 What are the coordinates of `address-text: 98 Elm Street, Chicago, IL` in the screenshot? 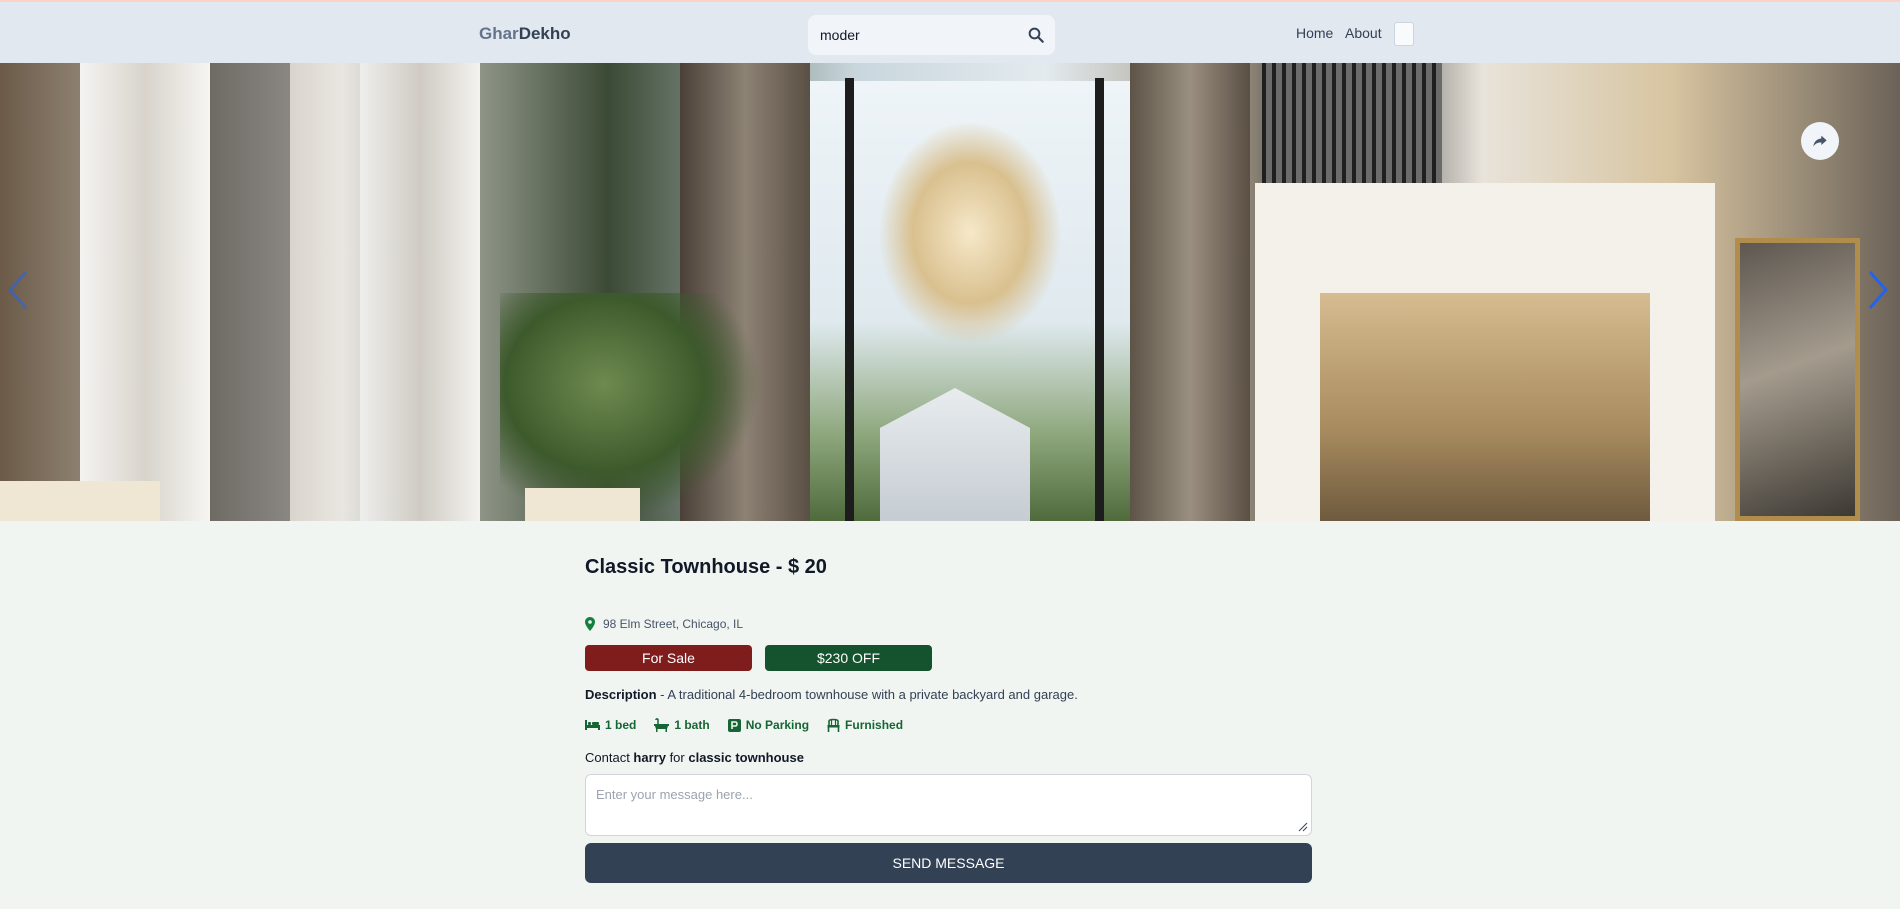 It's located at (673, 624).